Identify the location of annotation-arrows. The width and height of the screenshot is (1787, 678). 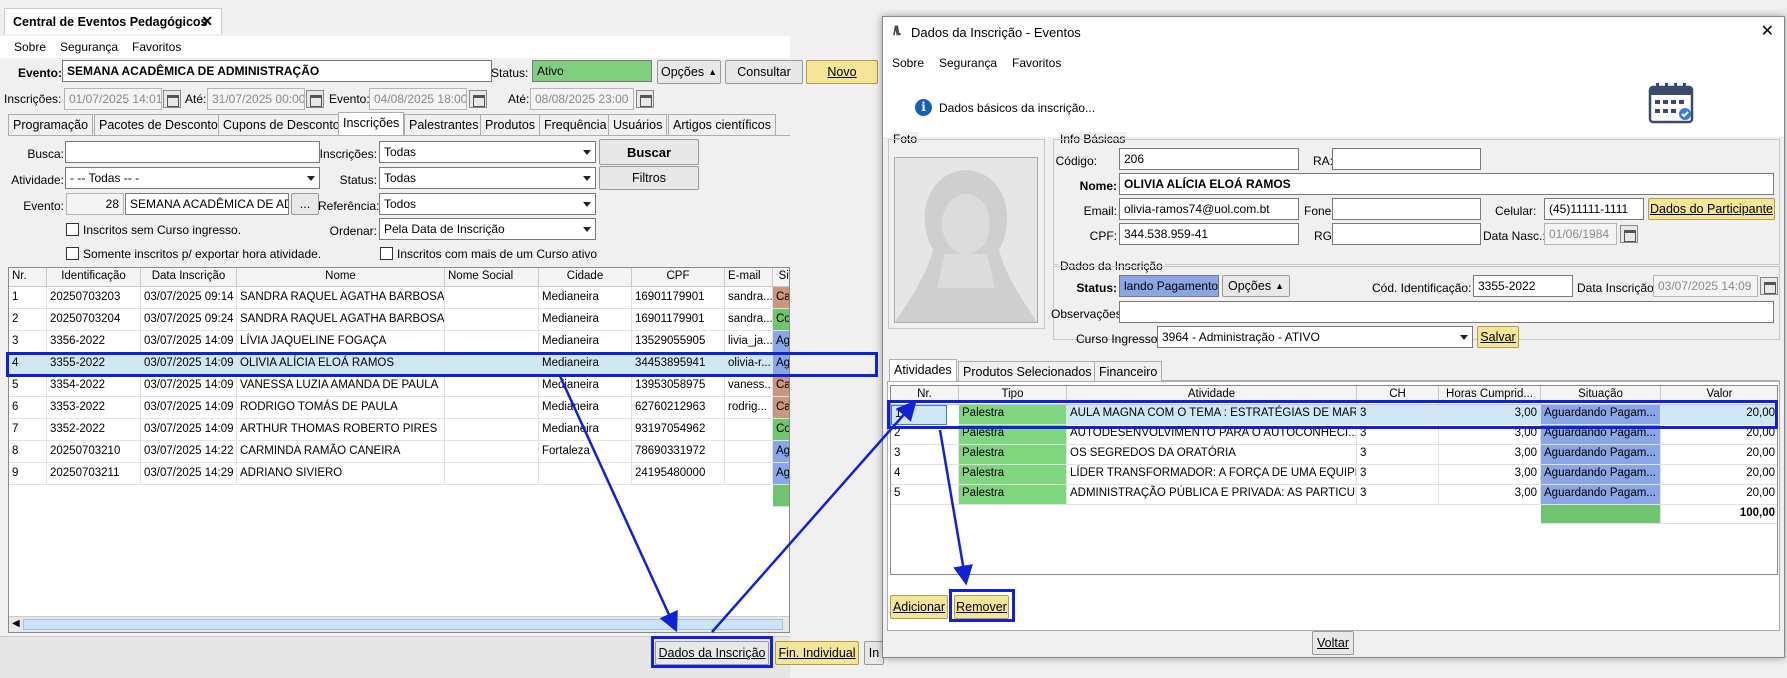
(765, 504).